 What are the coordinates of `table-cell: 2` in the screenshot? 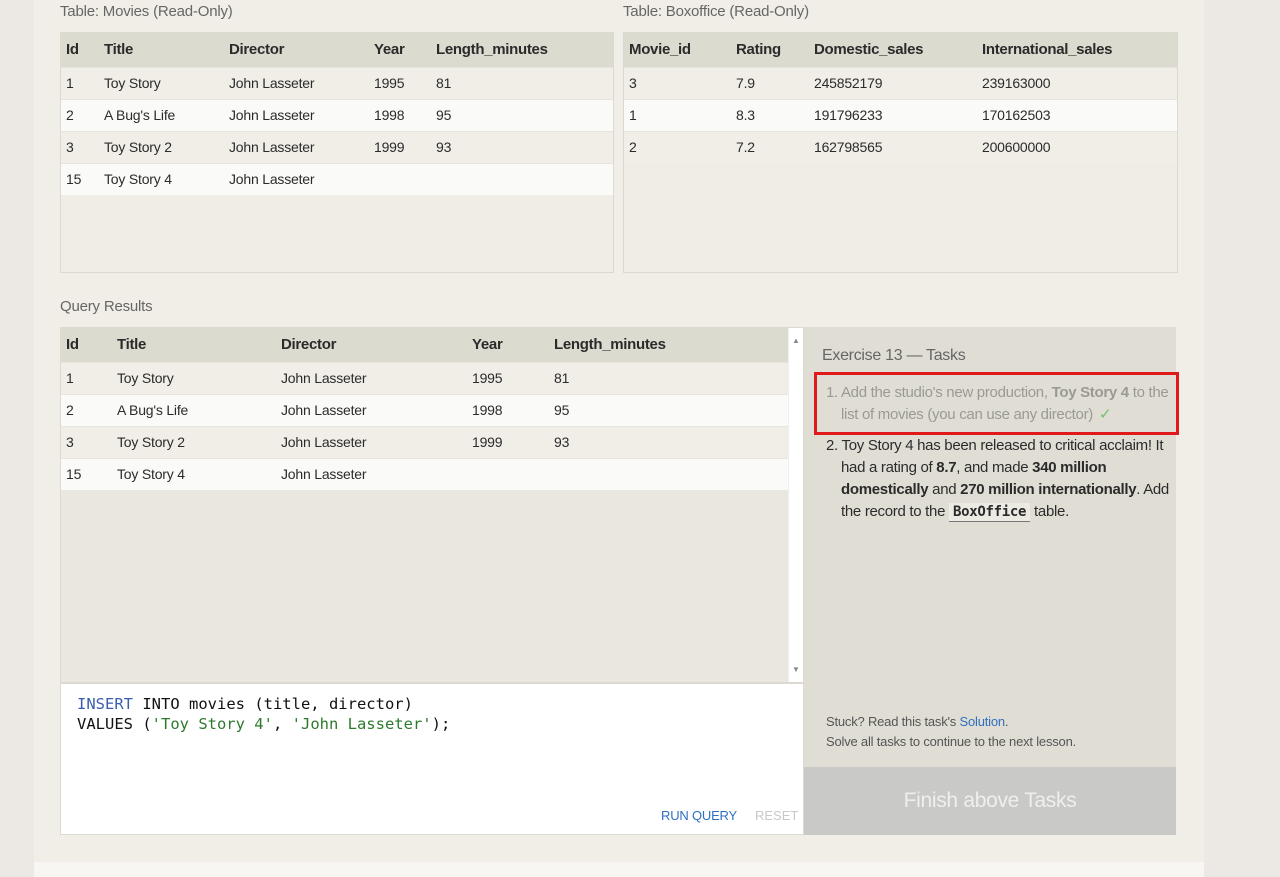 It's located at (677, 146).